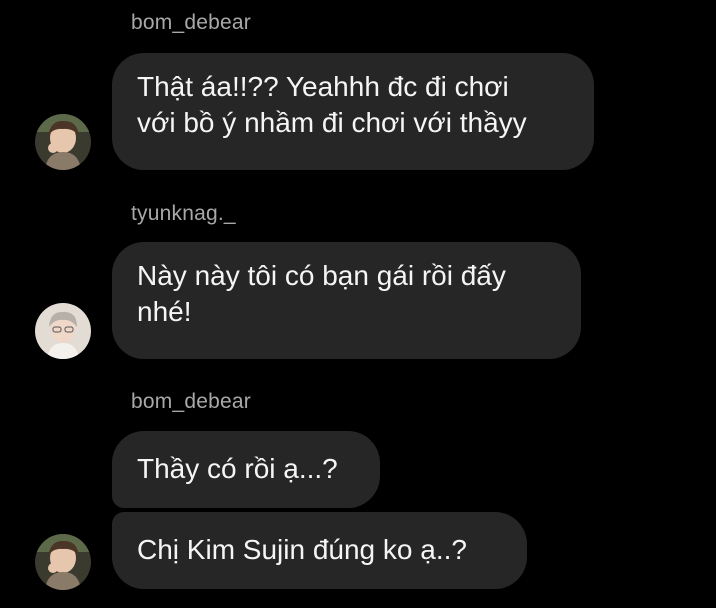 This screenshot has height=608, width=716. I want to click on message-line: nhé!, so click(164, 311).